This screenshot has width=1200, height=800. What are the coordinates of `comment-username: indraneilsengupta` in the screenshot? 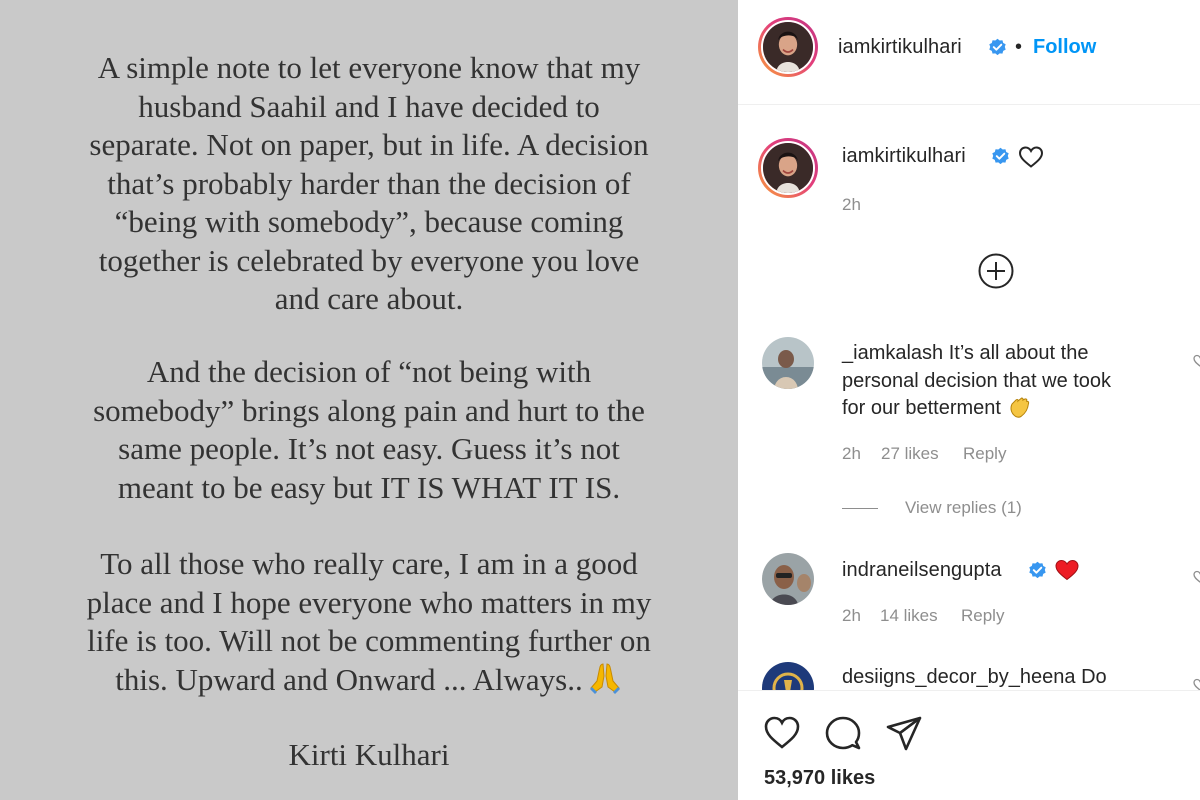 It's located at (922, 570).